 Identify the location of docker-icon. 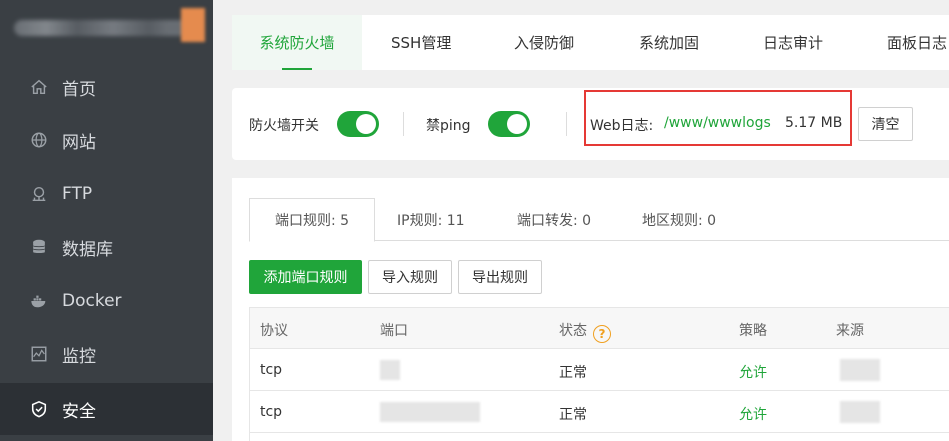
(39, 301).